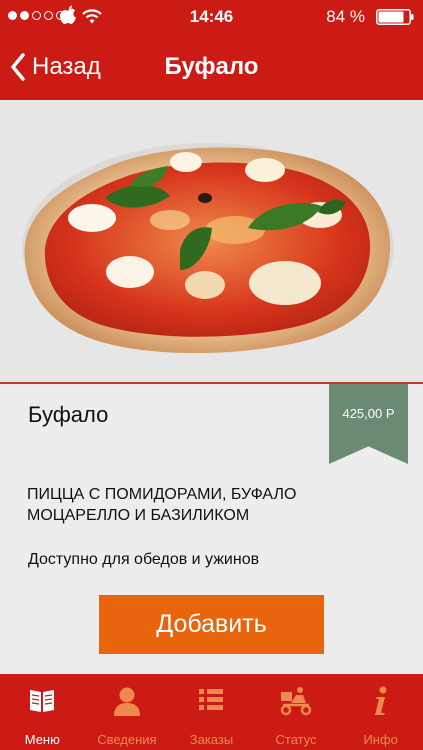 This screenshot has width=423, height=750. I want to click on navigation-bar: Назад Буфало, so click(211, 67).